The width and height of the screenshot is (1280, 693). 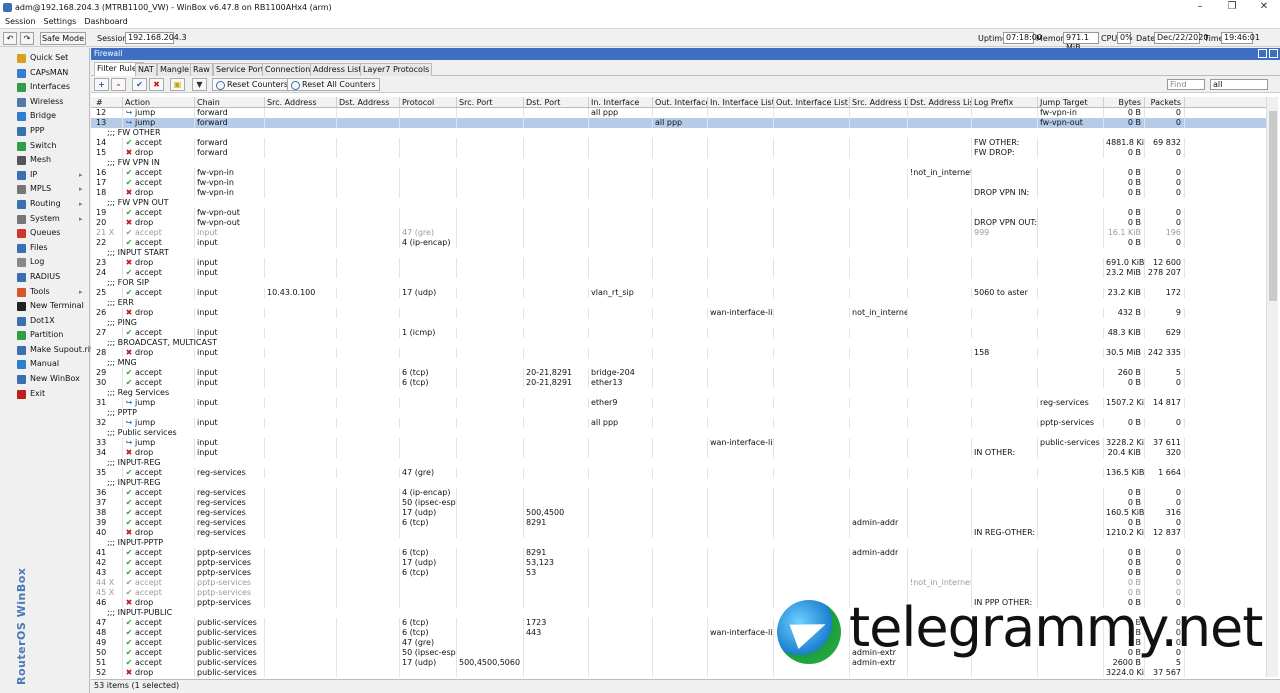 I want to click on filter-select: all, so click(x=1239, y=84).